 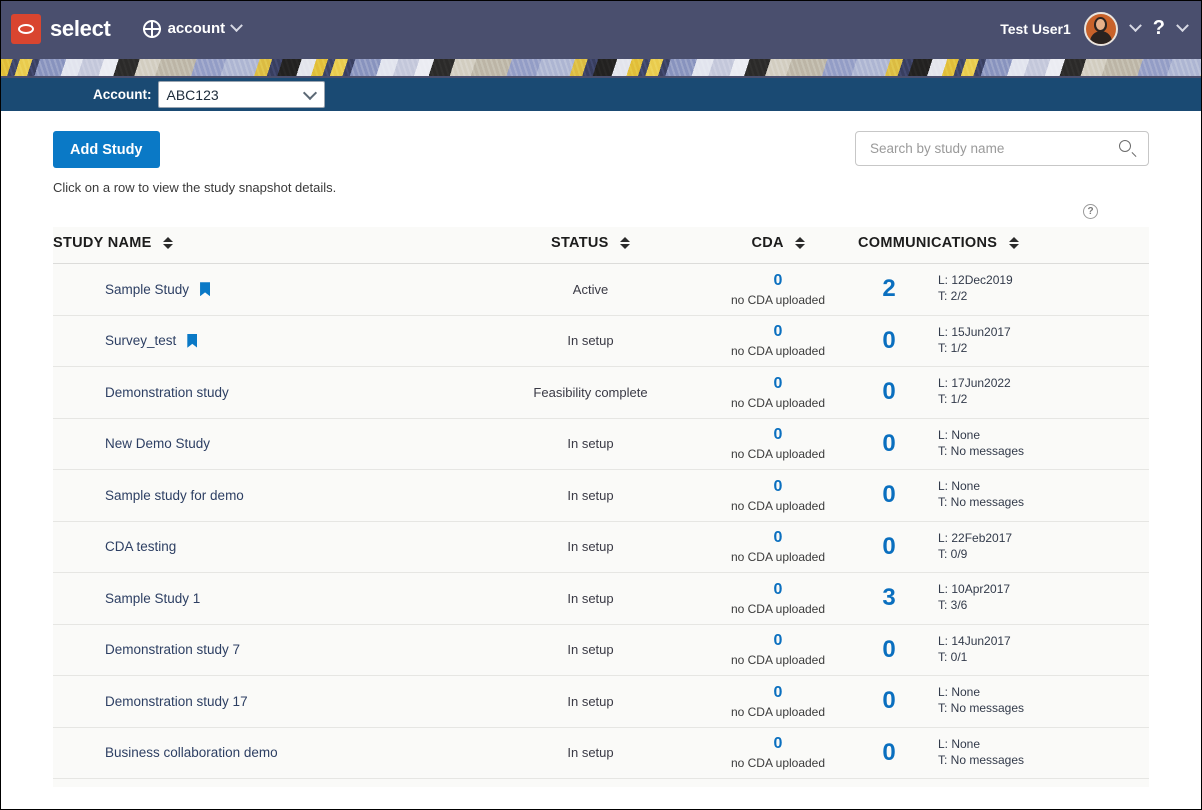 I want to click on cell-study-name: Demonstration study 7, so click(x=268, y=650).